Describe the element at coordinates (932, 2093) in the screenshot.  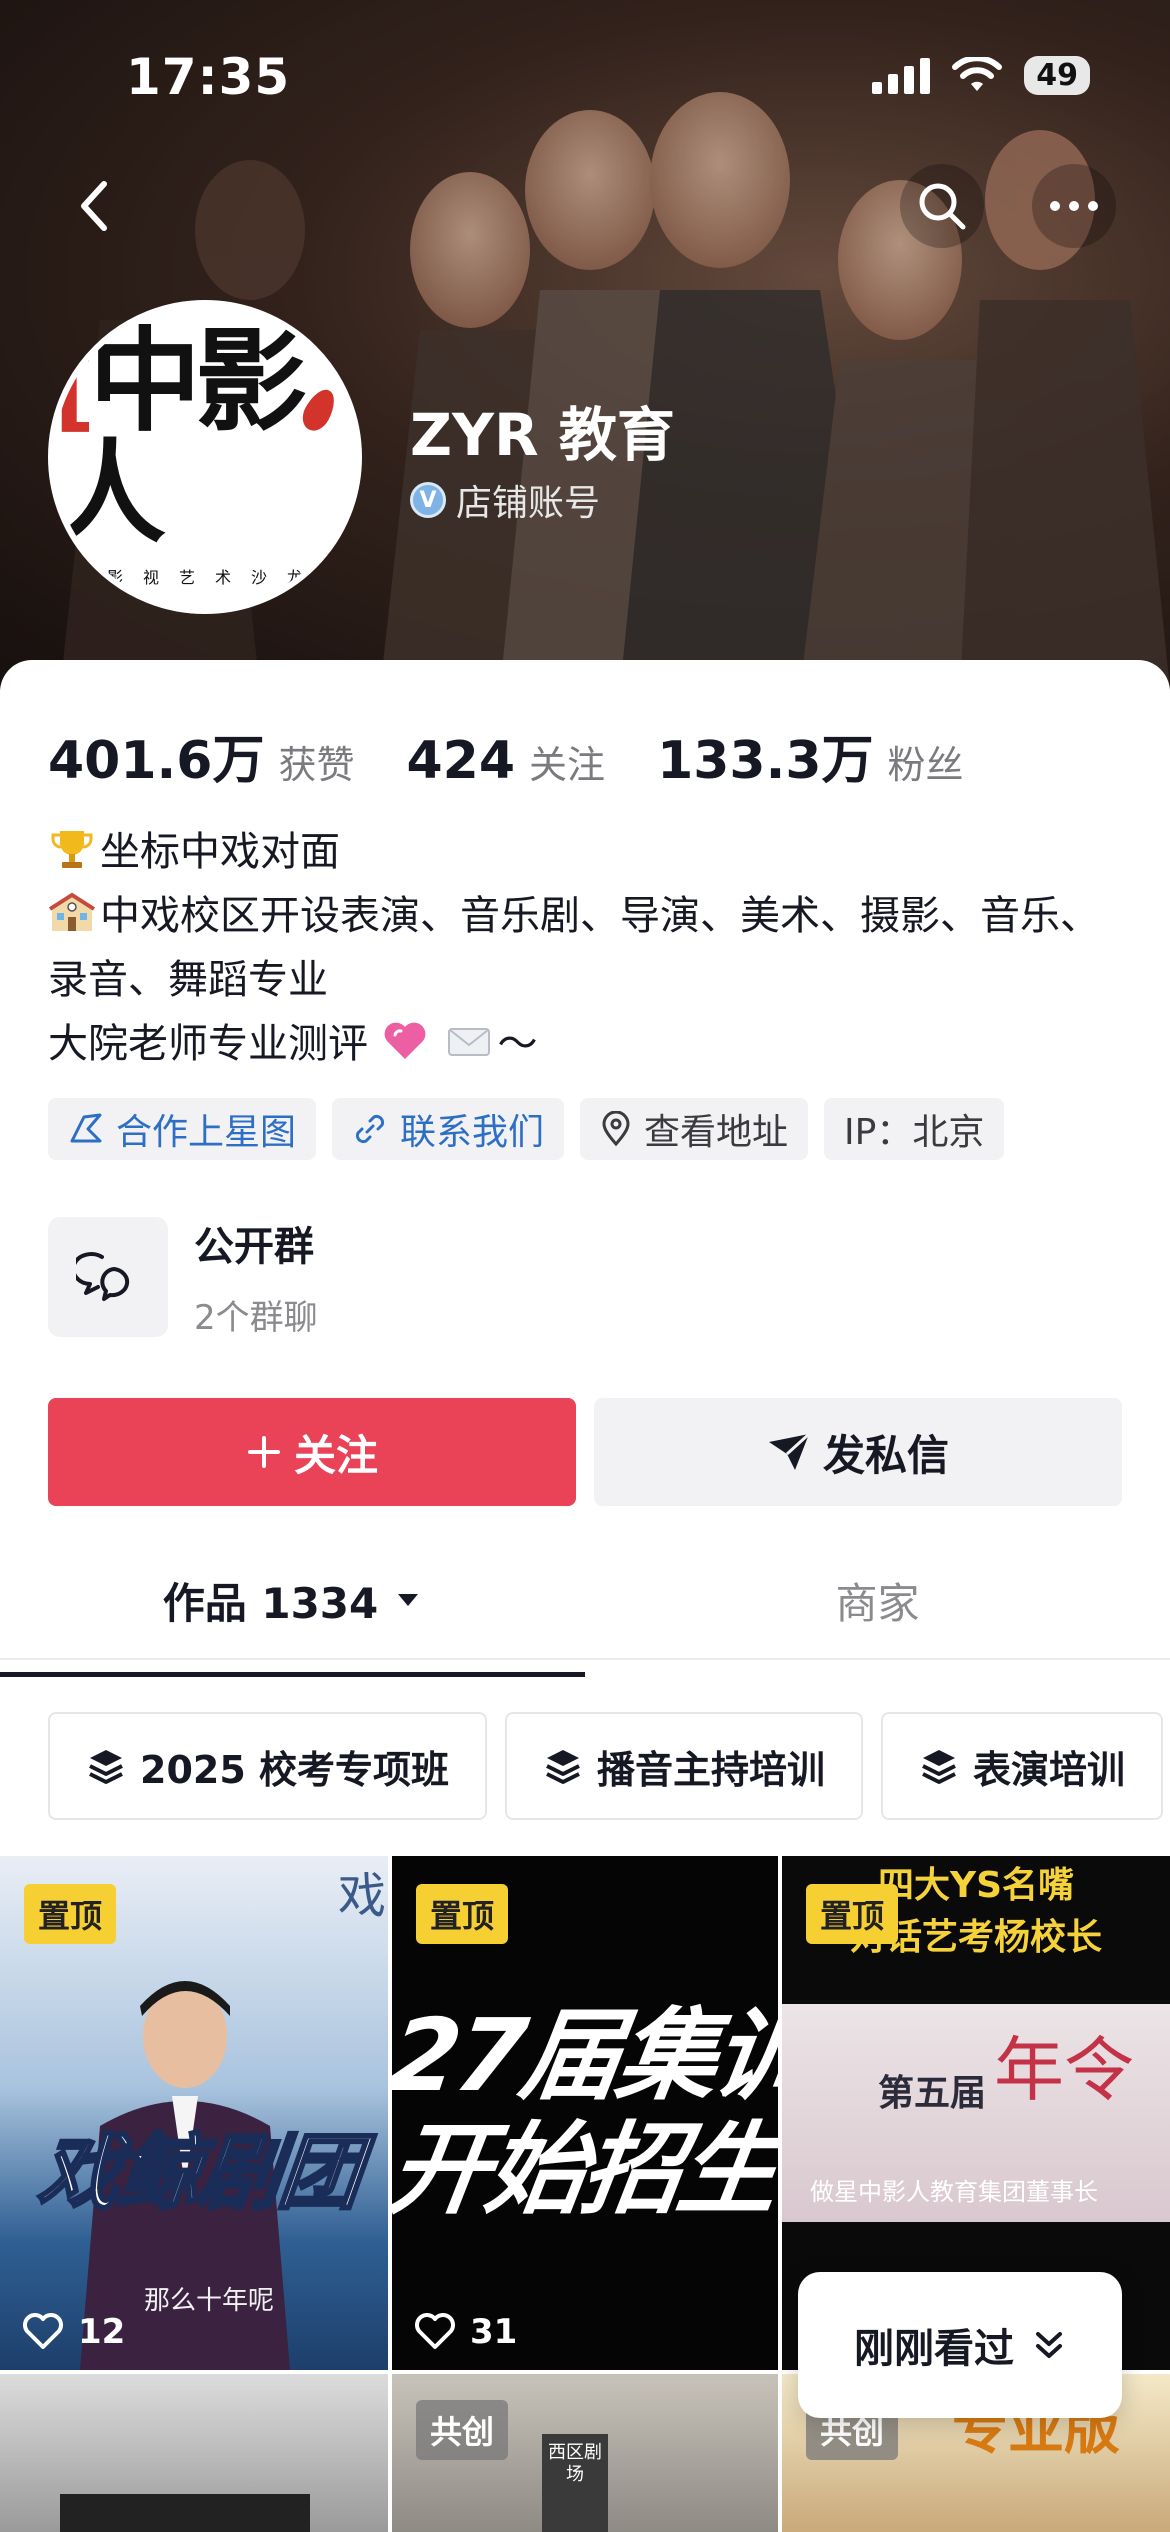
I see `stage-title: 第五届` at that location.